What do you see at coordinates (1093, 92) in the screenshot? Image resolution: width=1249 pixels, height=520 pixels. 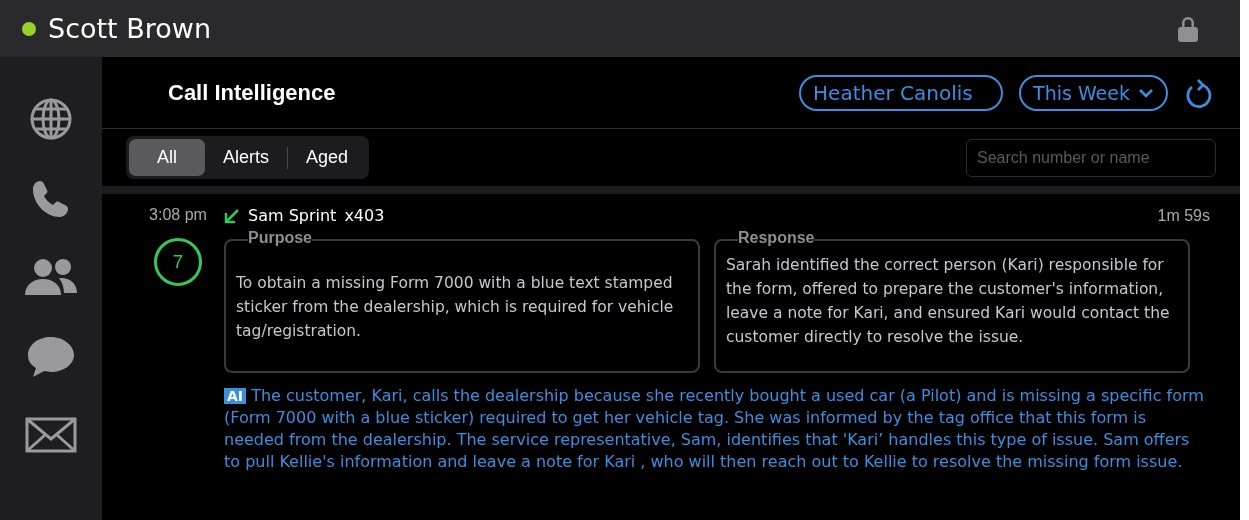 I see `period-dropdown: This Week` at bounding box center [1093, 92].